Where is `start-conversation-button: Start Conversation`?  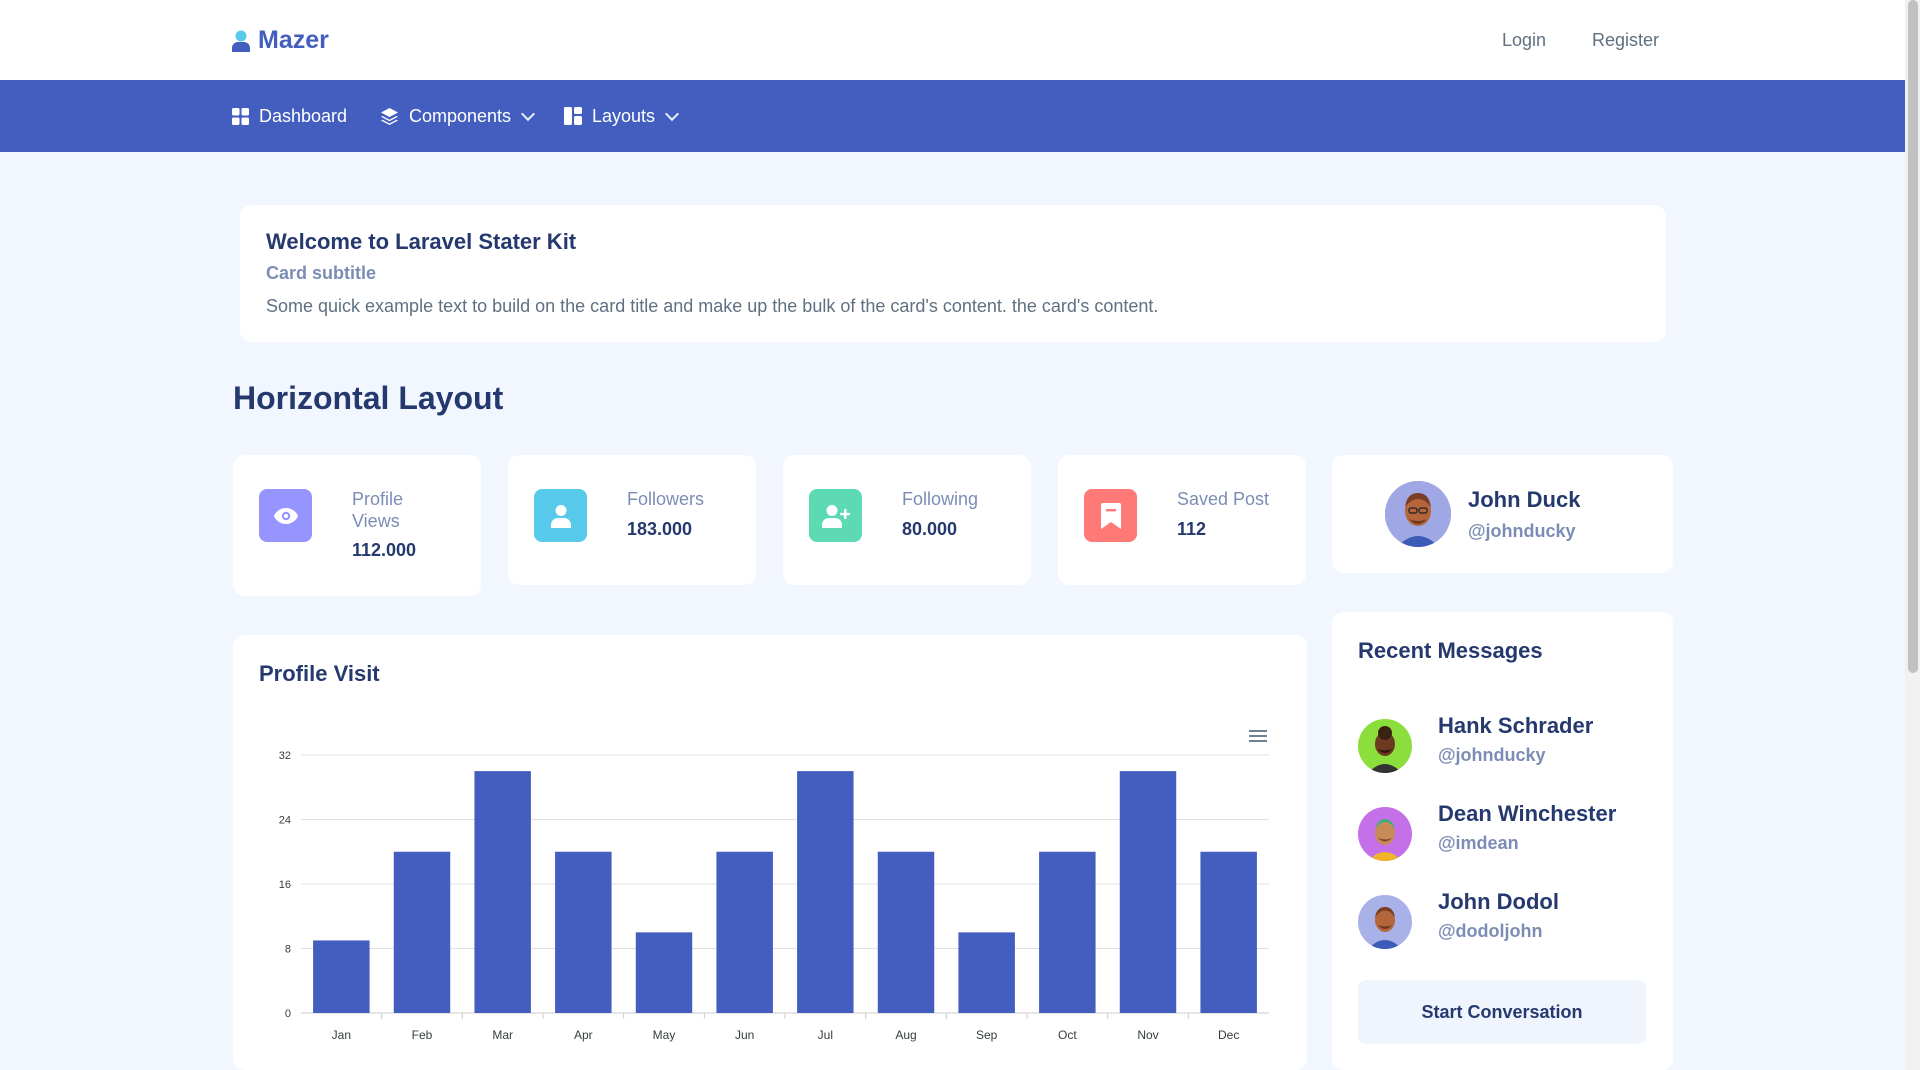 start-conversation-button: Start Conversation is located at coordinates (1502, 1012).